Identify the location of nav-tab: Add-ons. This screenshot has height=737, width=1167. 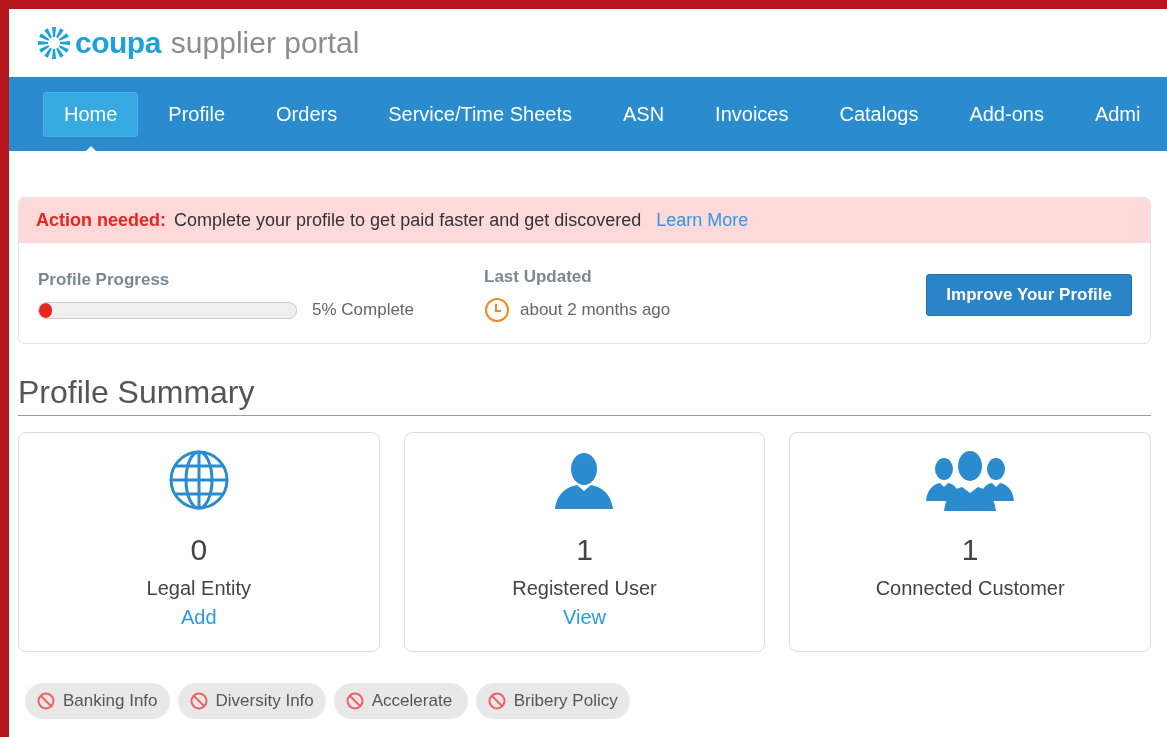
(1006, 114).